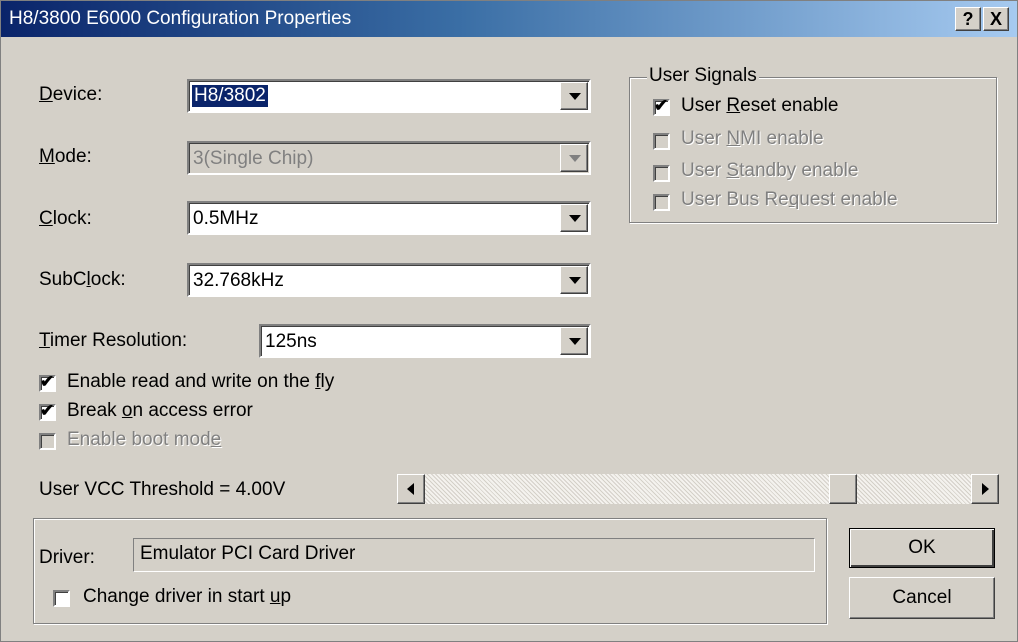 The height and width of the screenshot is (642, 1018). What do you see at coordinates (922, 598) in the screenshot?
I see `cancel-button: Cancel` at bounding box center [922, 598].